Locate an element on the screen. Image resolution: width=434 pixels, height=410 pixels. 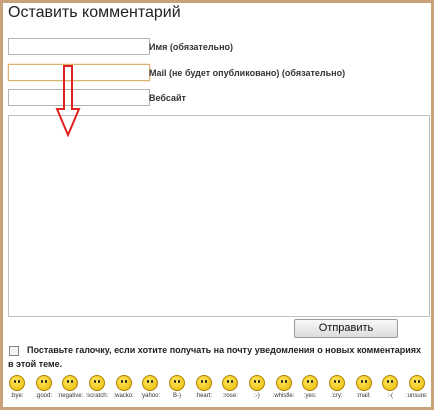
smiley-item: :rose: is located at coordinates (230, 391).